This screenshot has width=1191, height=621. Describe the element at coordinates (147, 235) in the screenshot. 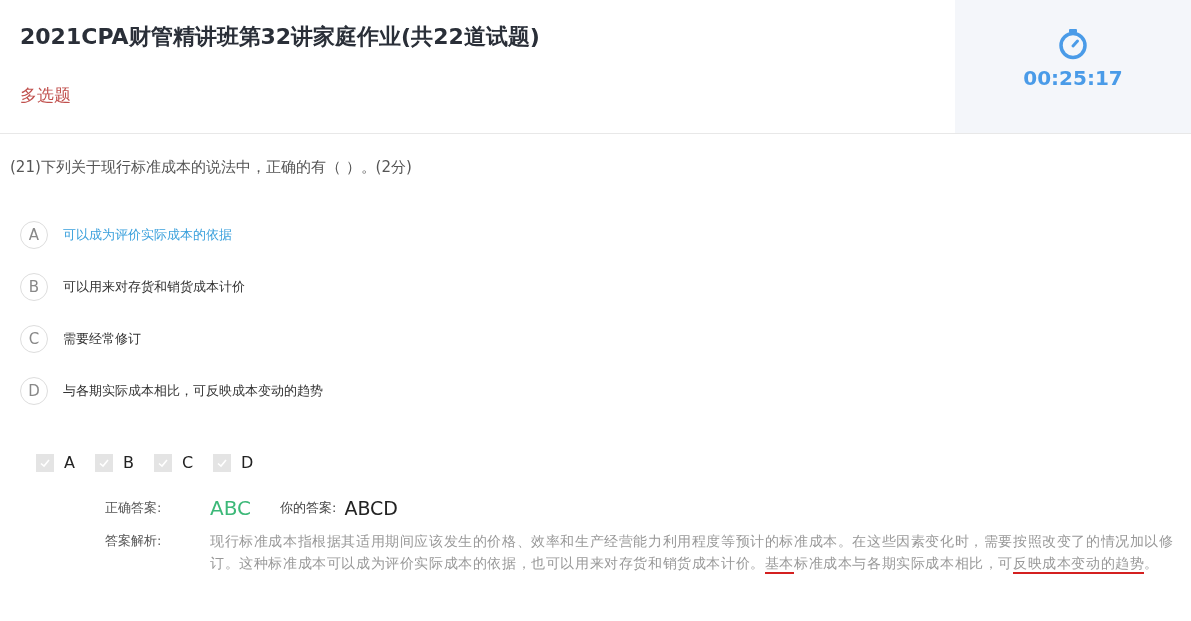

I see `option-text: 可以成为评价实际成本的依据` at that location.